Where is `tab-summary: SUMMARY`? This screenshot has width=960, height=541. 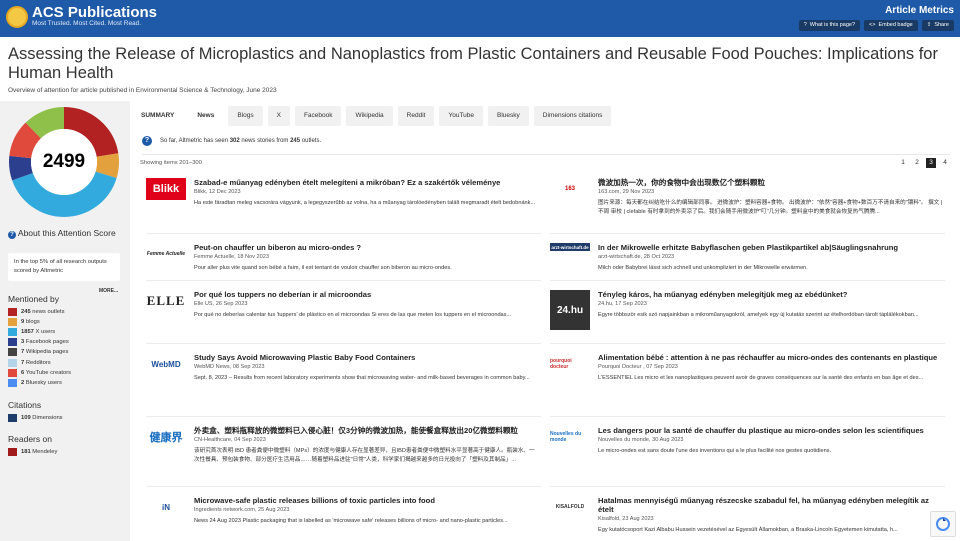
tab-summary: SUMMARY is located at coordinates (157, 116).